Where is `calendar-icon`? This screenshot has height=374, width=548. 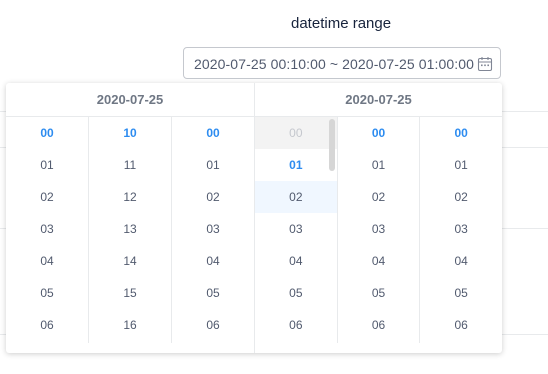
calendar-icon is located at coordinates (485, 64).